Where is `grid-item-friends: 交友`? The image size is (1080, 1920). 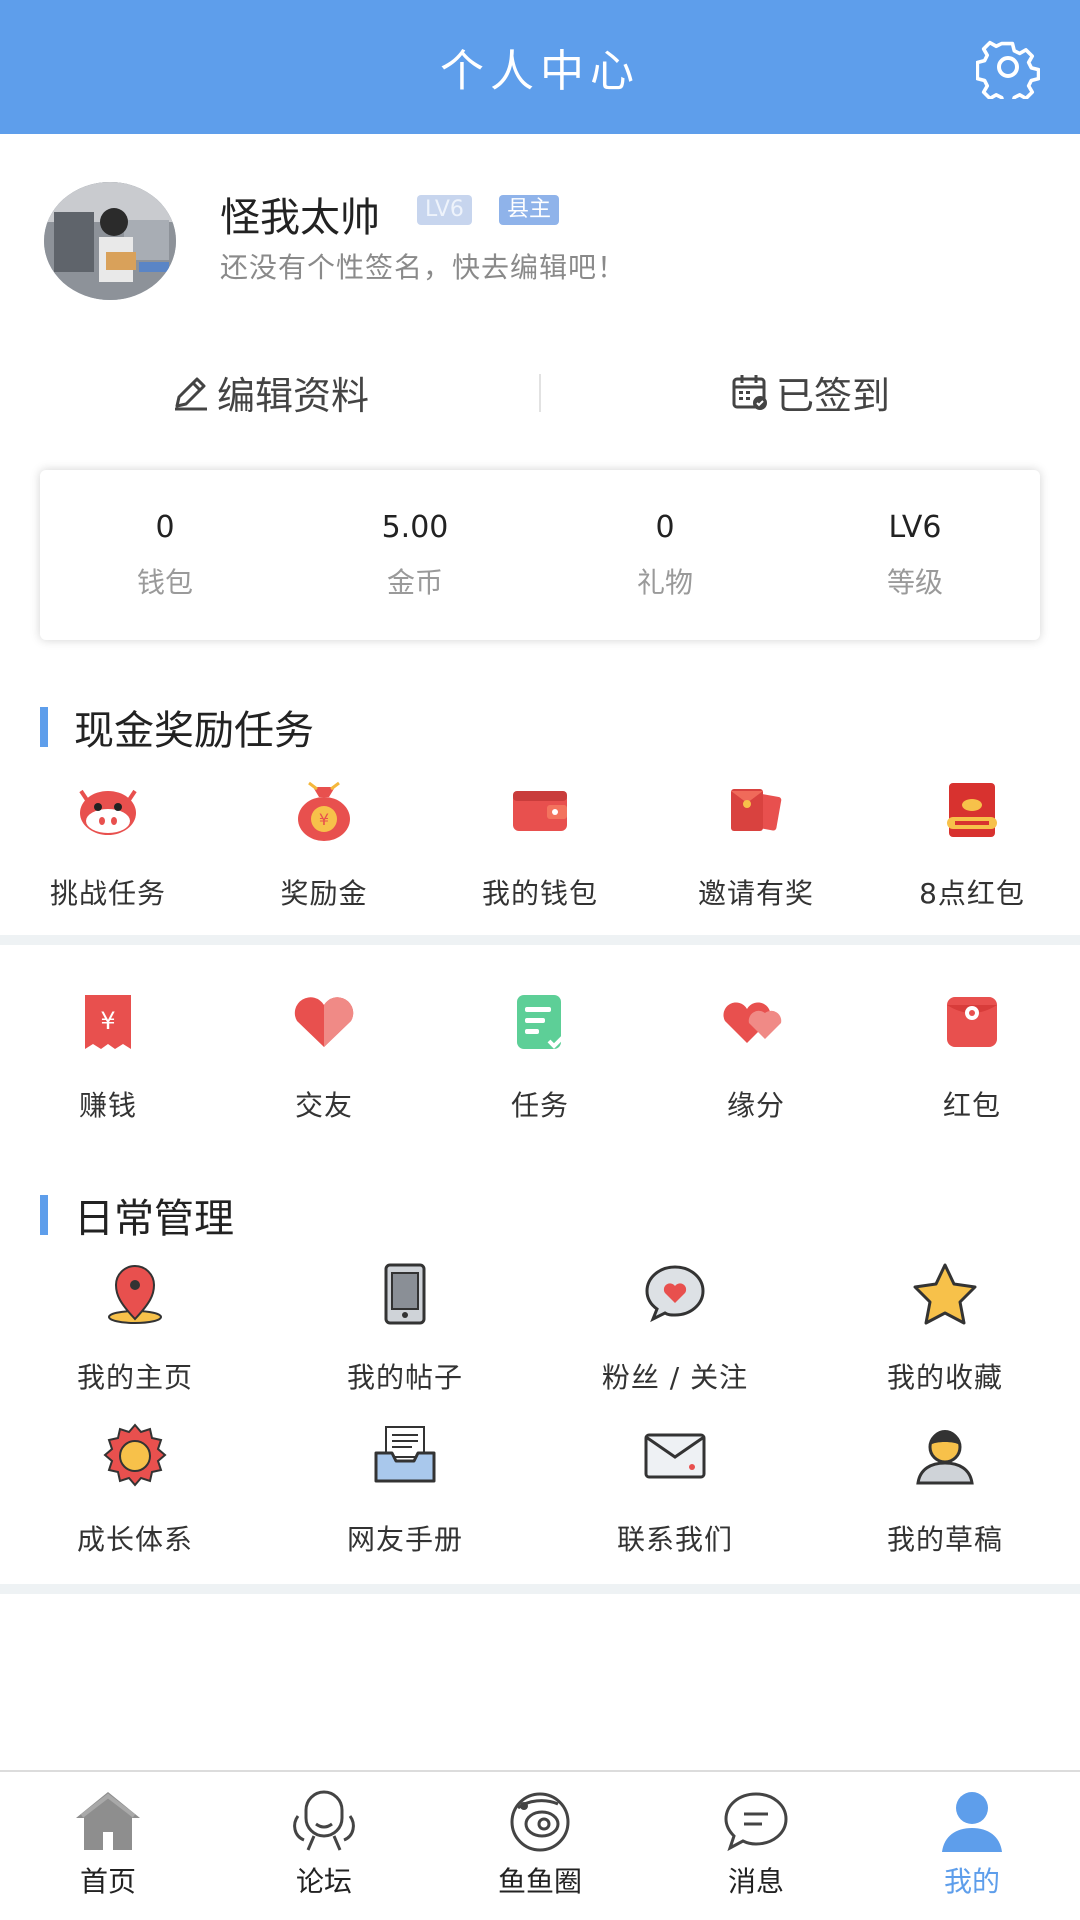
grid-item-friends: 交友 is located at coordinates (324, 1053).